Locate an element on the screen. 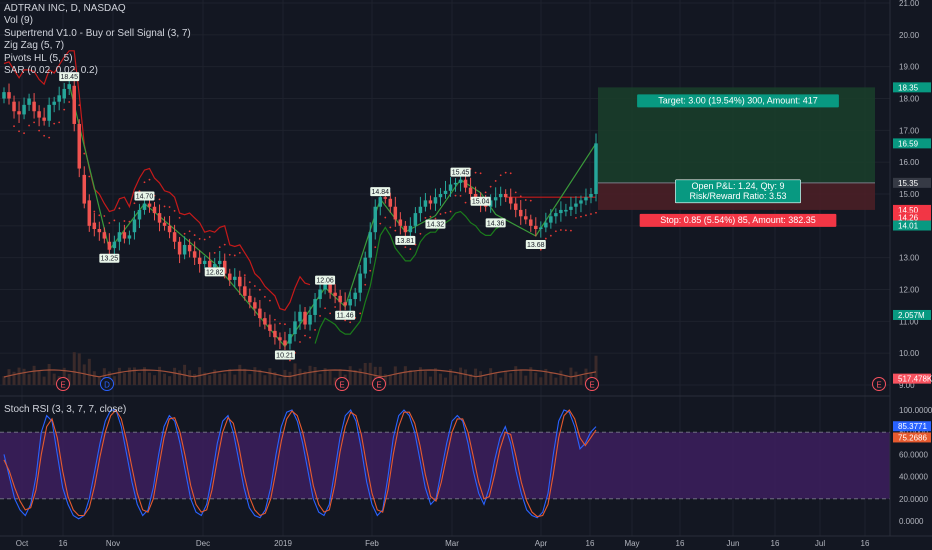  pnl-label-text: Risk/Reward Ratio: 3.53 is located at coordinates (737, 196).